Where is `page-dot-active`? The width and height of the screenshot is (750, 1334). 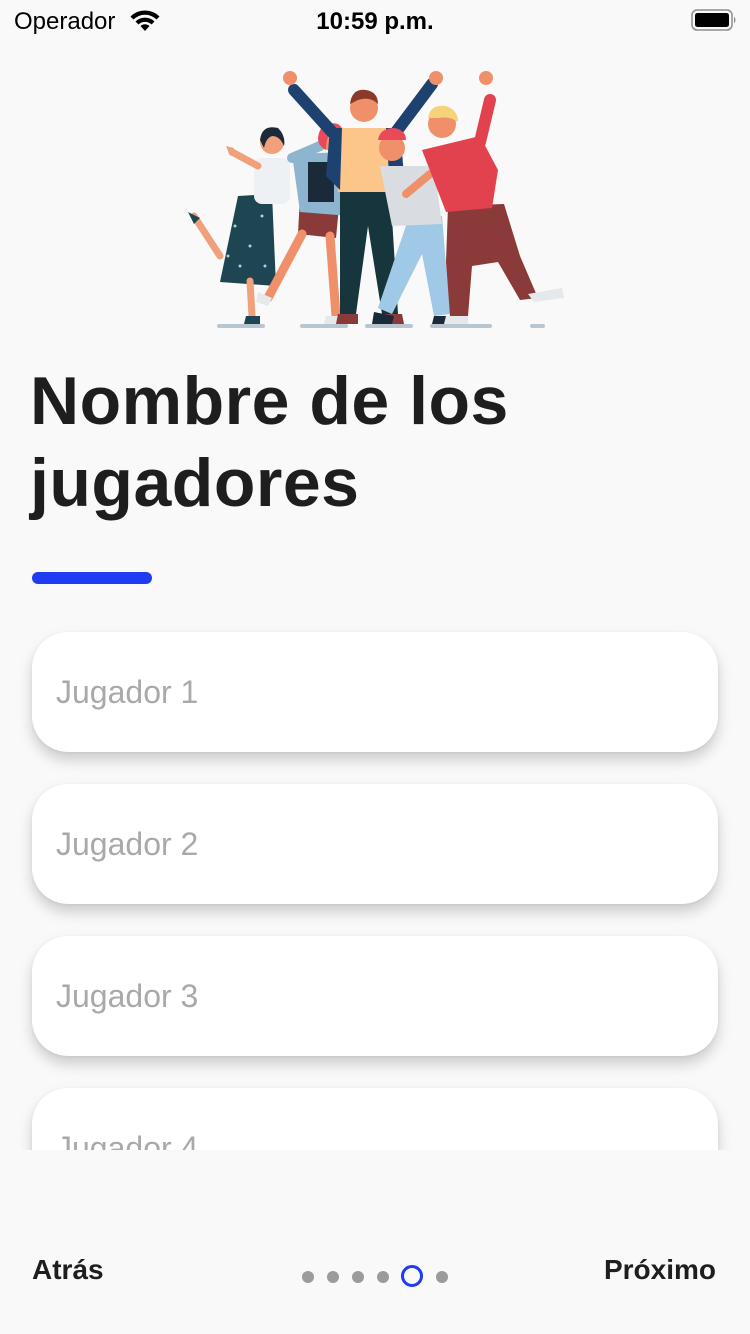
page-dot-active is located at coordinates (412, 1276).